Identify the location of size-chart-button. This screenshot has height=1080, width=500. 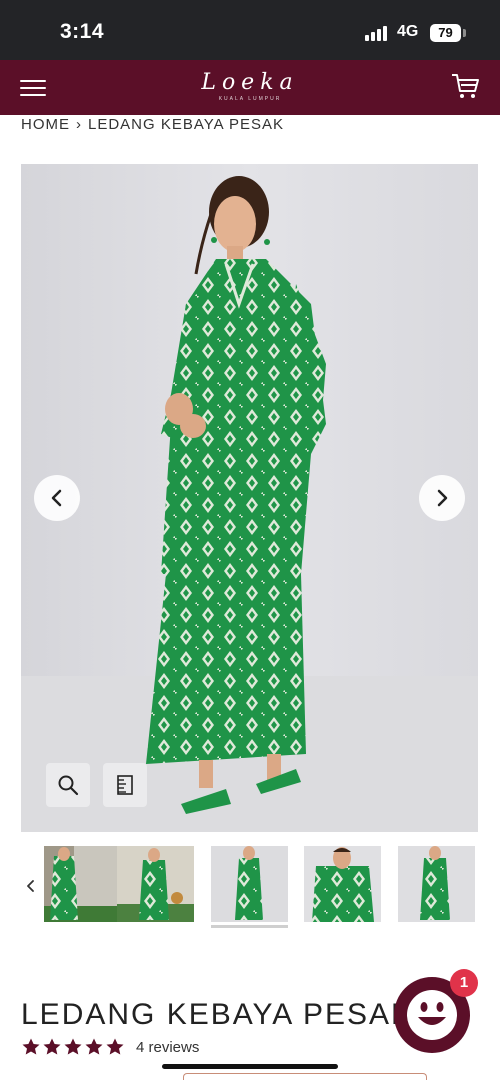
(125, 785).